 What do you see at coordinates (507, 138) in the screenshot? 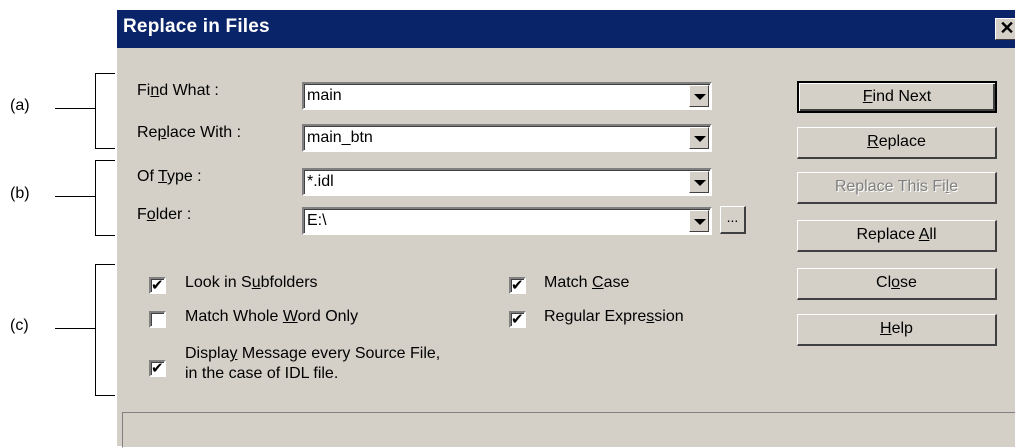
I see `replace-with-combobox: main_btn` at bounding box center [507, 138].